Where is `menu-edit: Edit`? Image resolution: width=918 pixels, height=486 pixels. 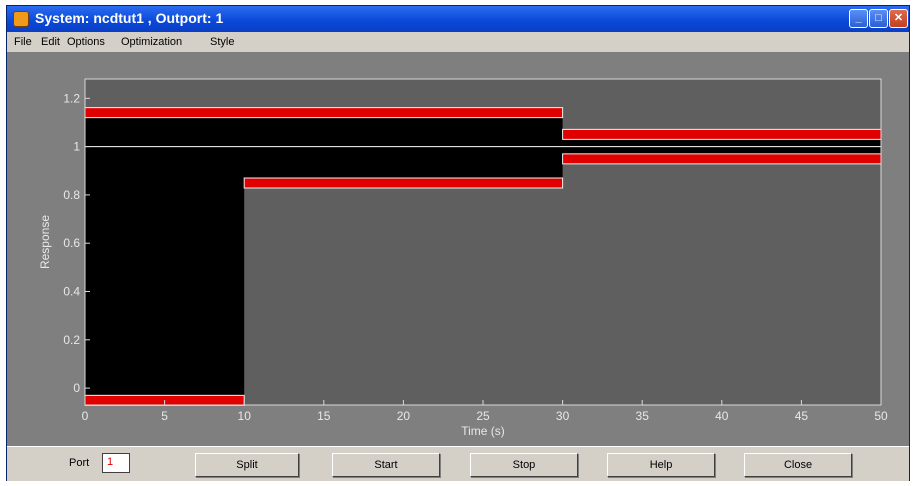
menu-edit: Edit is located at coordinates (50, 42).